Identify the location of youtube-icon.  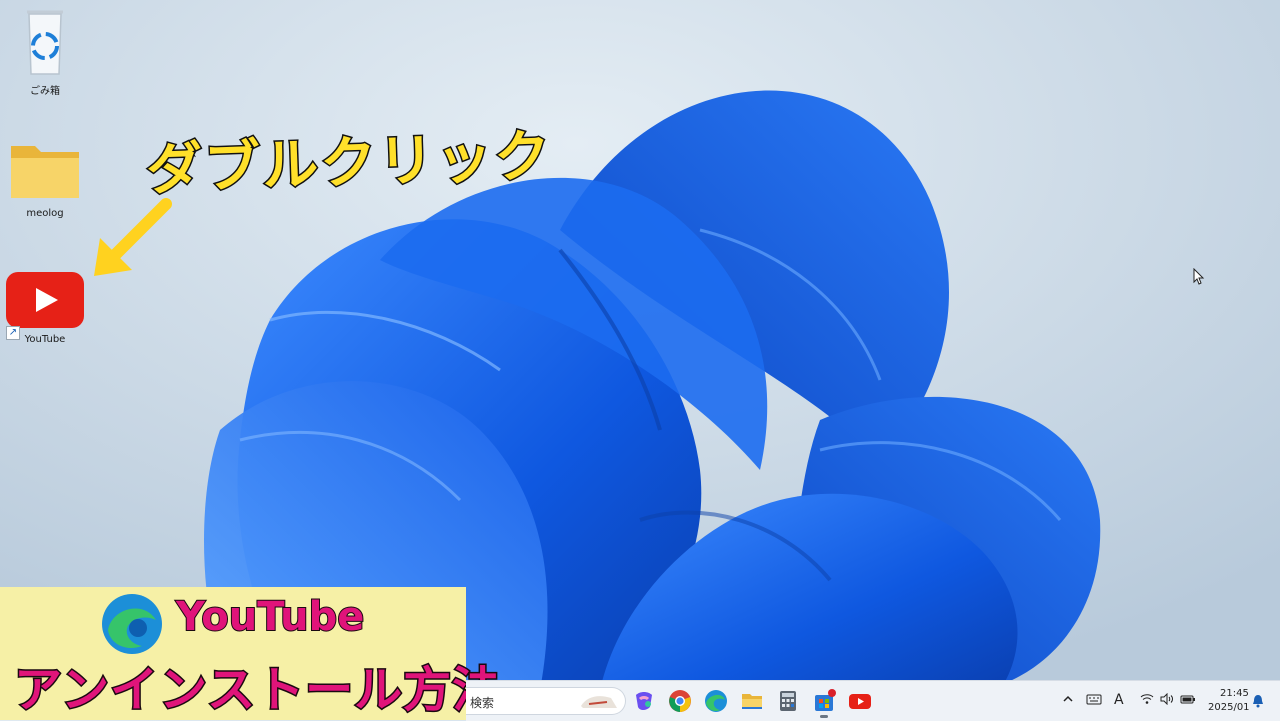
(860, 701).